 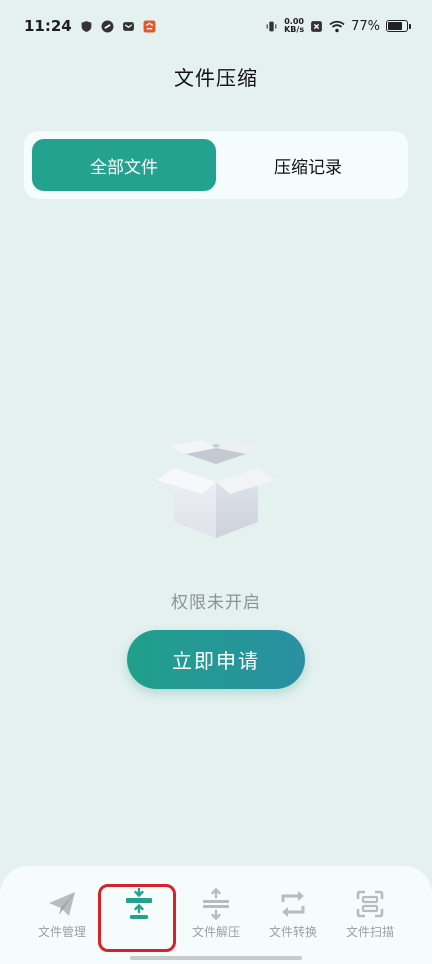 I want to click on battery-percent: 77%, so click(x=365, y=26).